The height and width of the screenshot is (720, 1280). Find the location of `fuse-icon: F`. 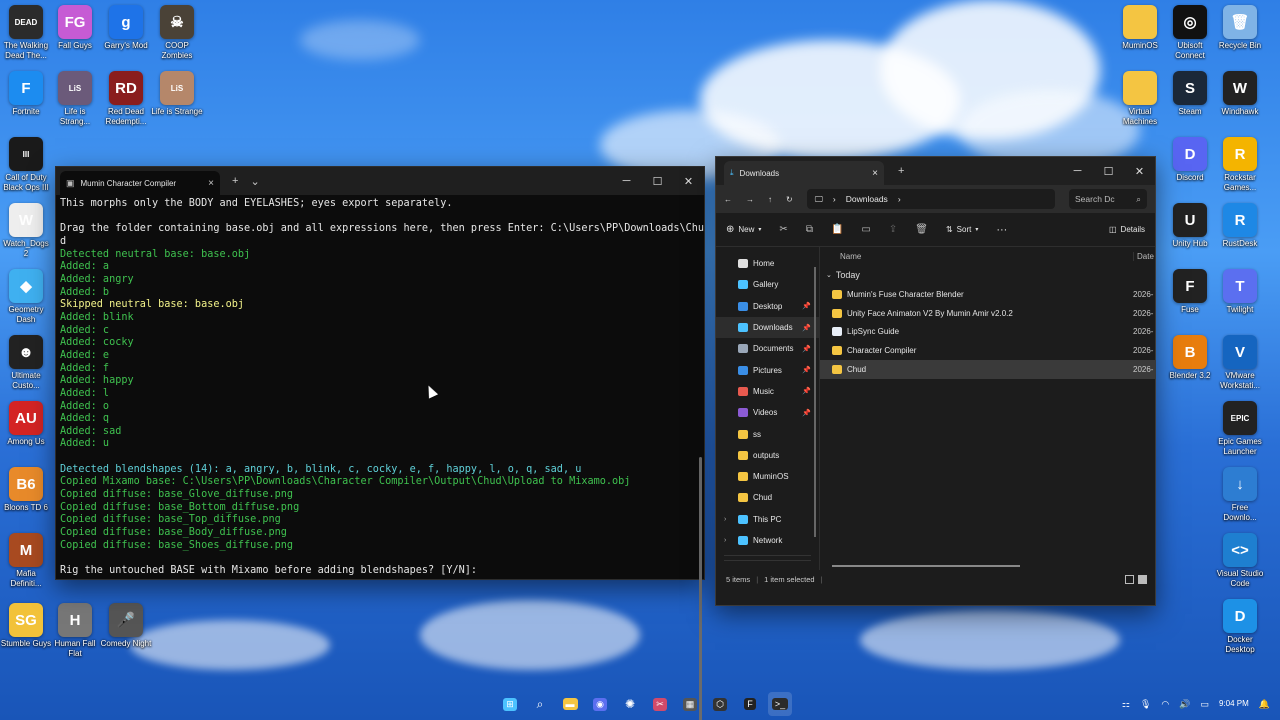

fuse-icon: F is located at coordinates (750, 704).